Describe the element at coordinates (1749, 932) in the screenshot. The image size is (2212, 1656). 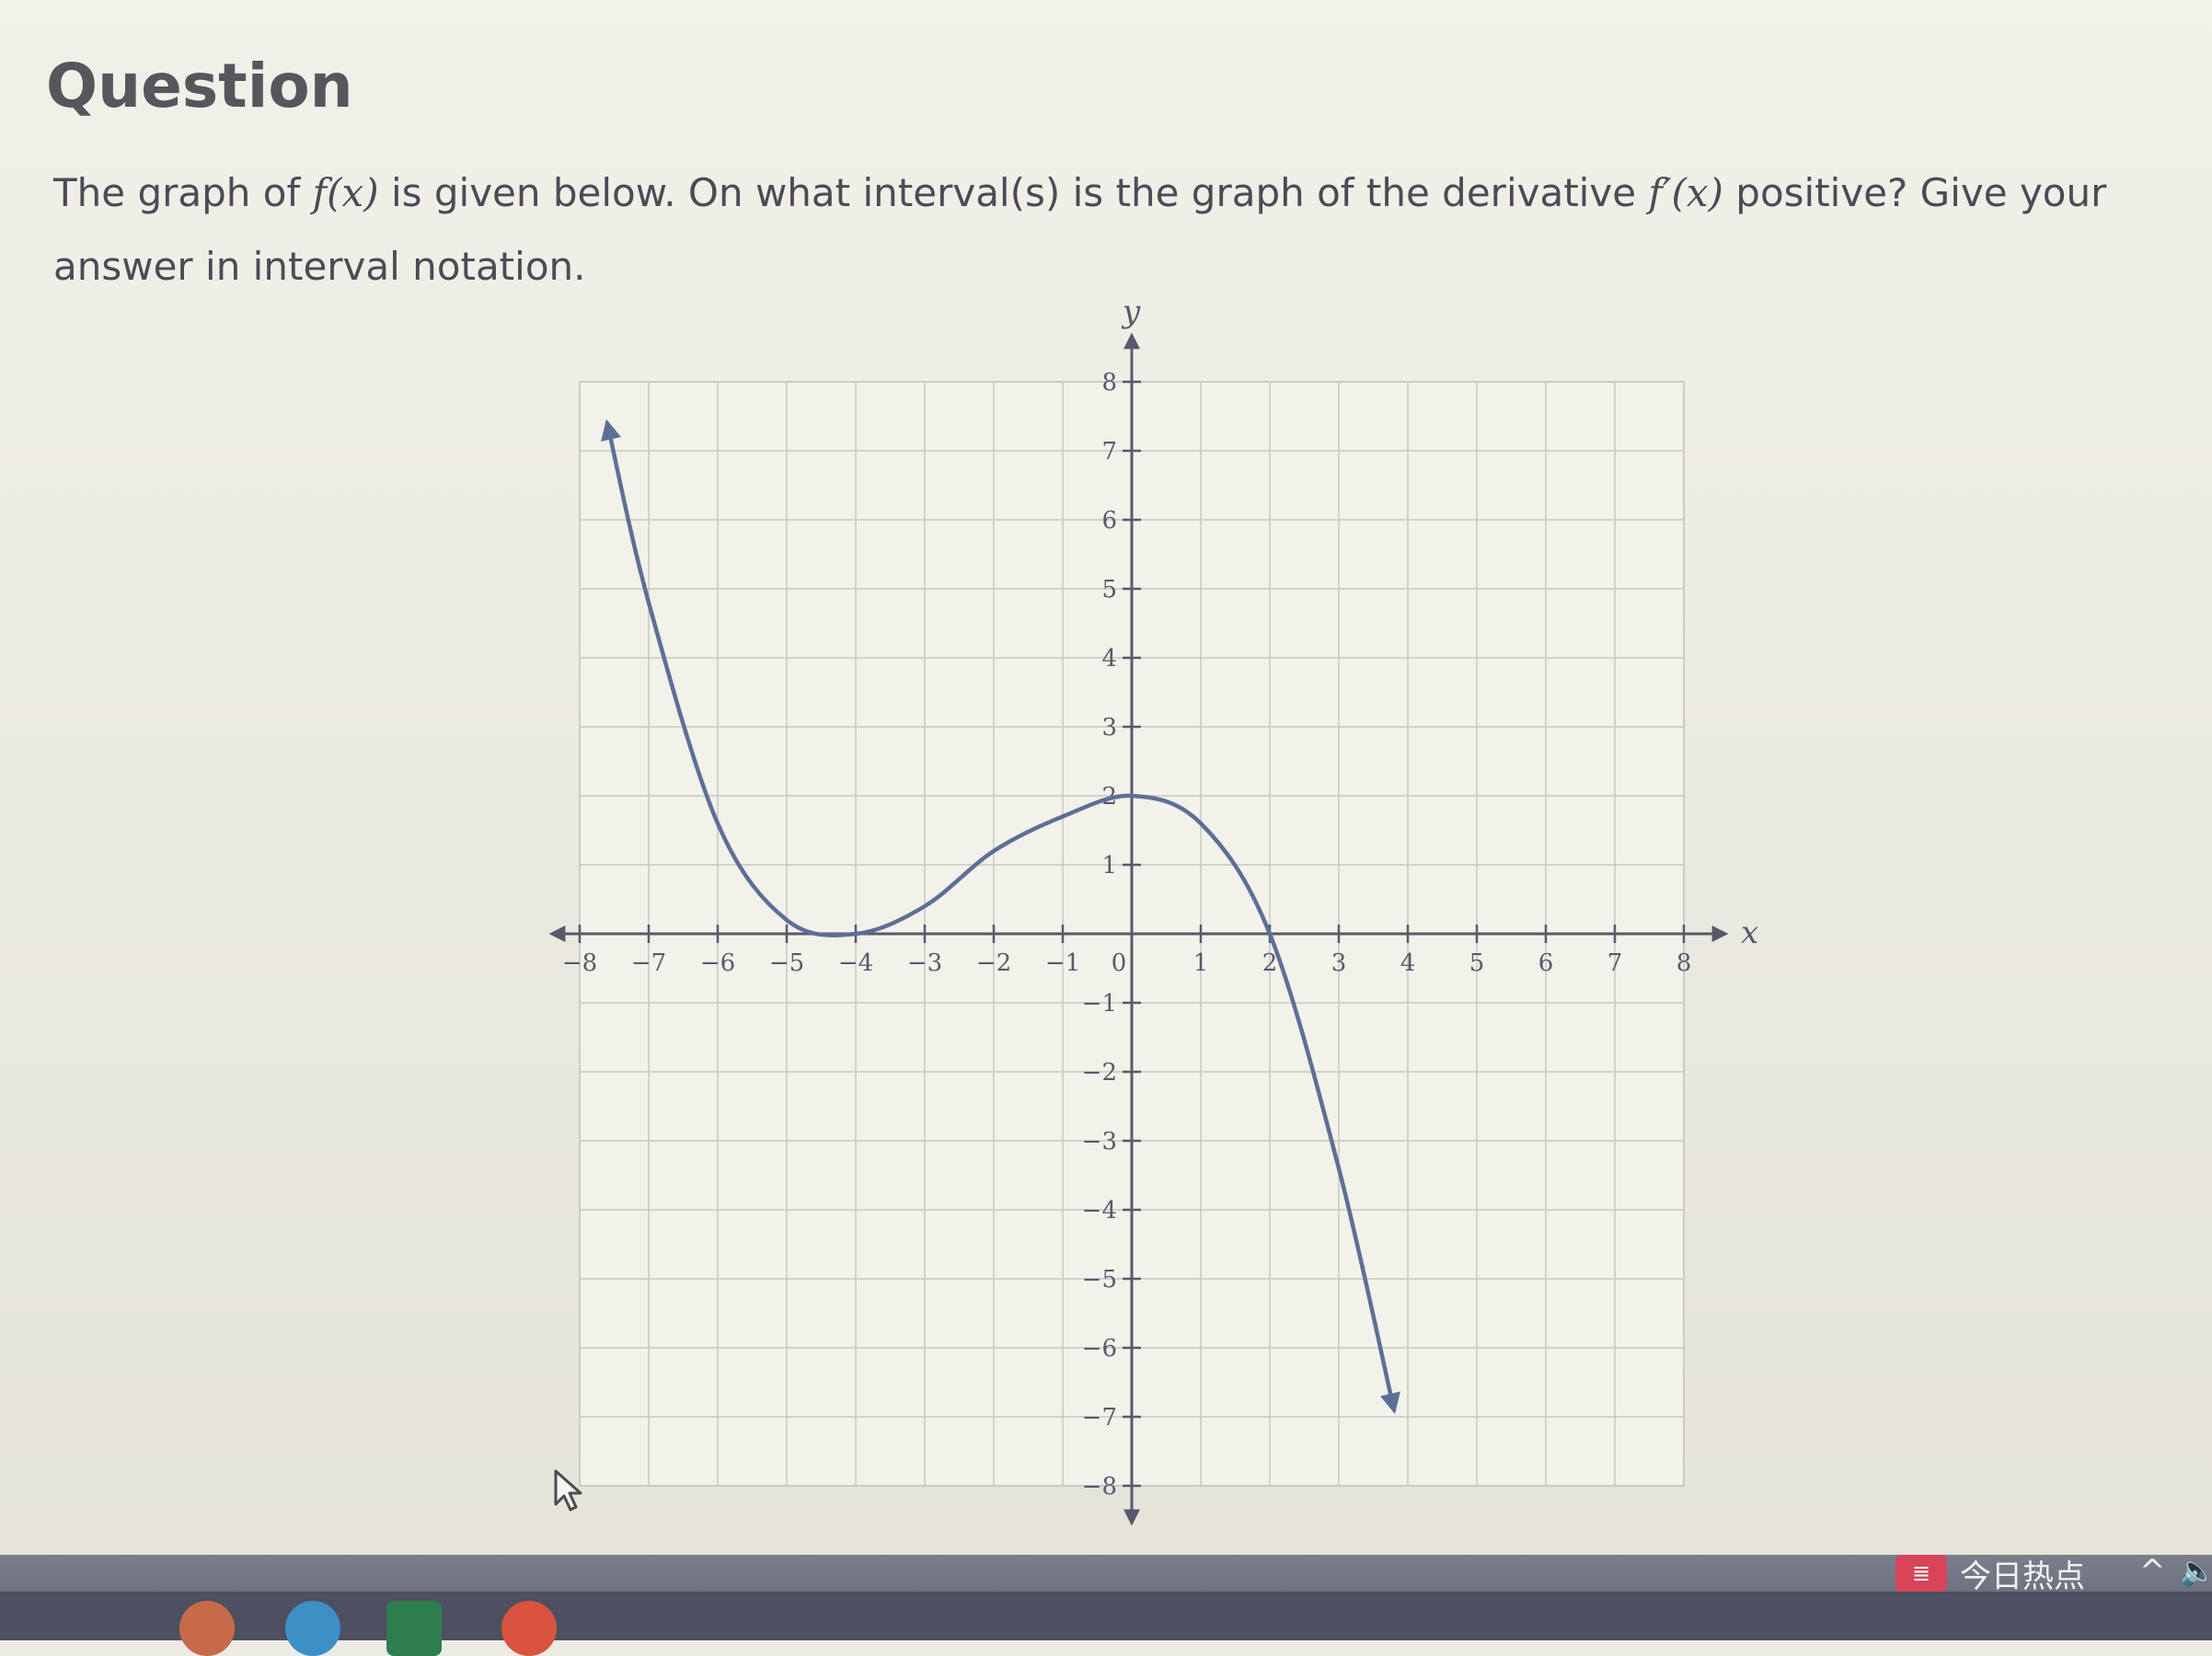
I see `x-axis-label: x` at that location.